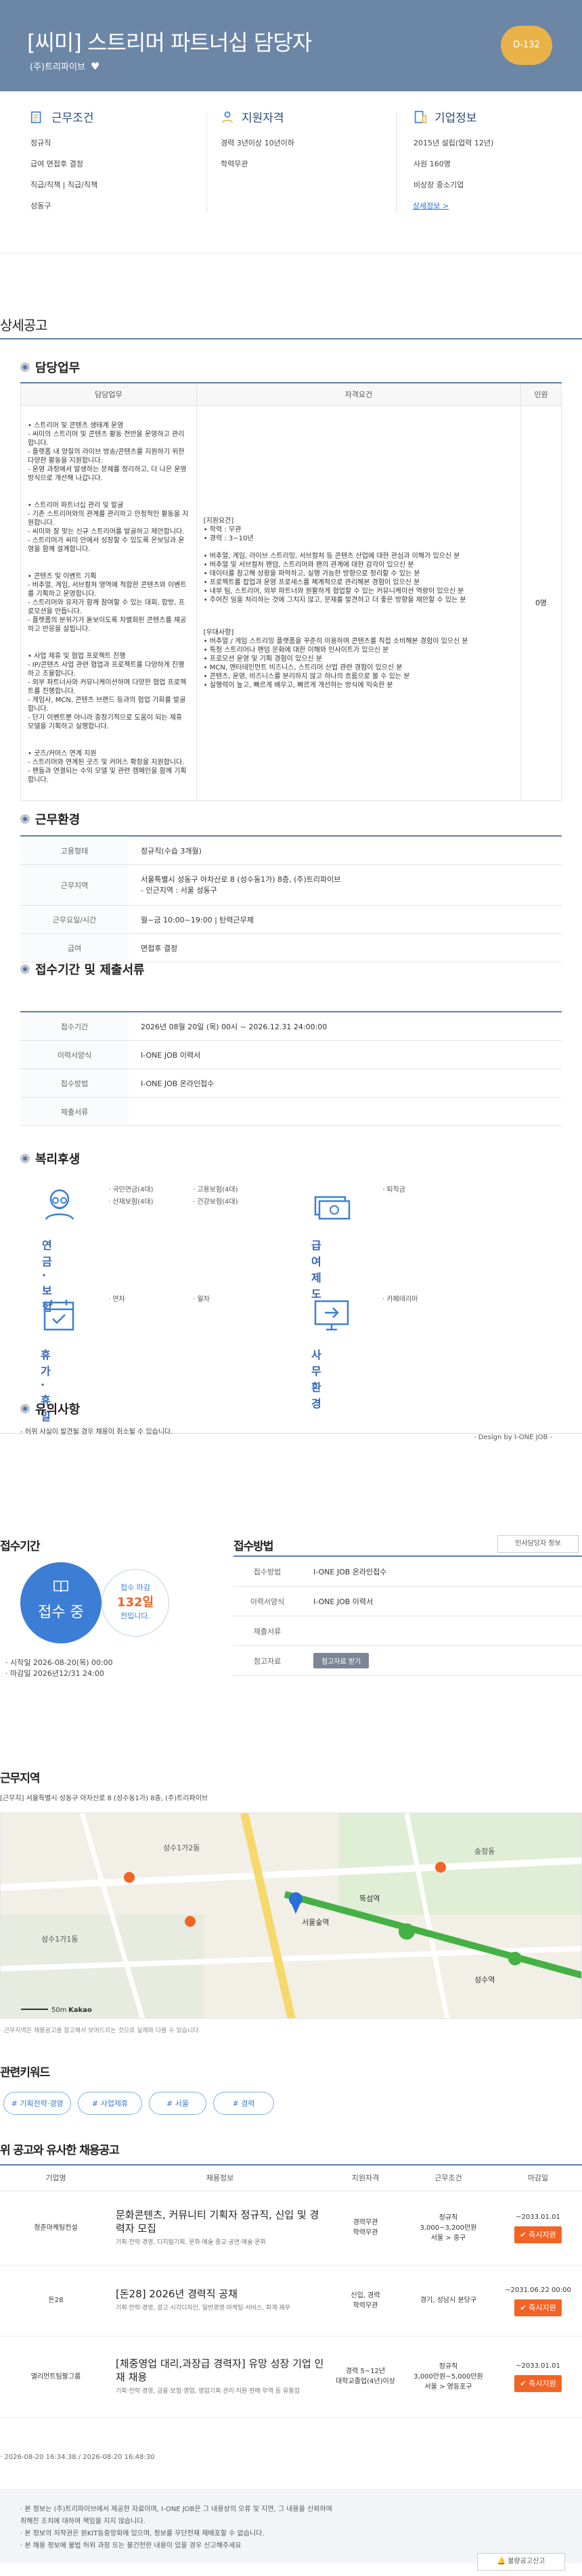  What do you see at coordinates (541, 603) in the screenshot?
I see `headcount-cell: 0명` at bounding box center [541, 603].